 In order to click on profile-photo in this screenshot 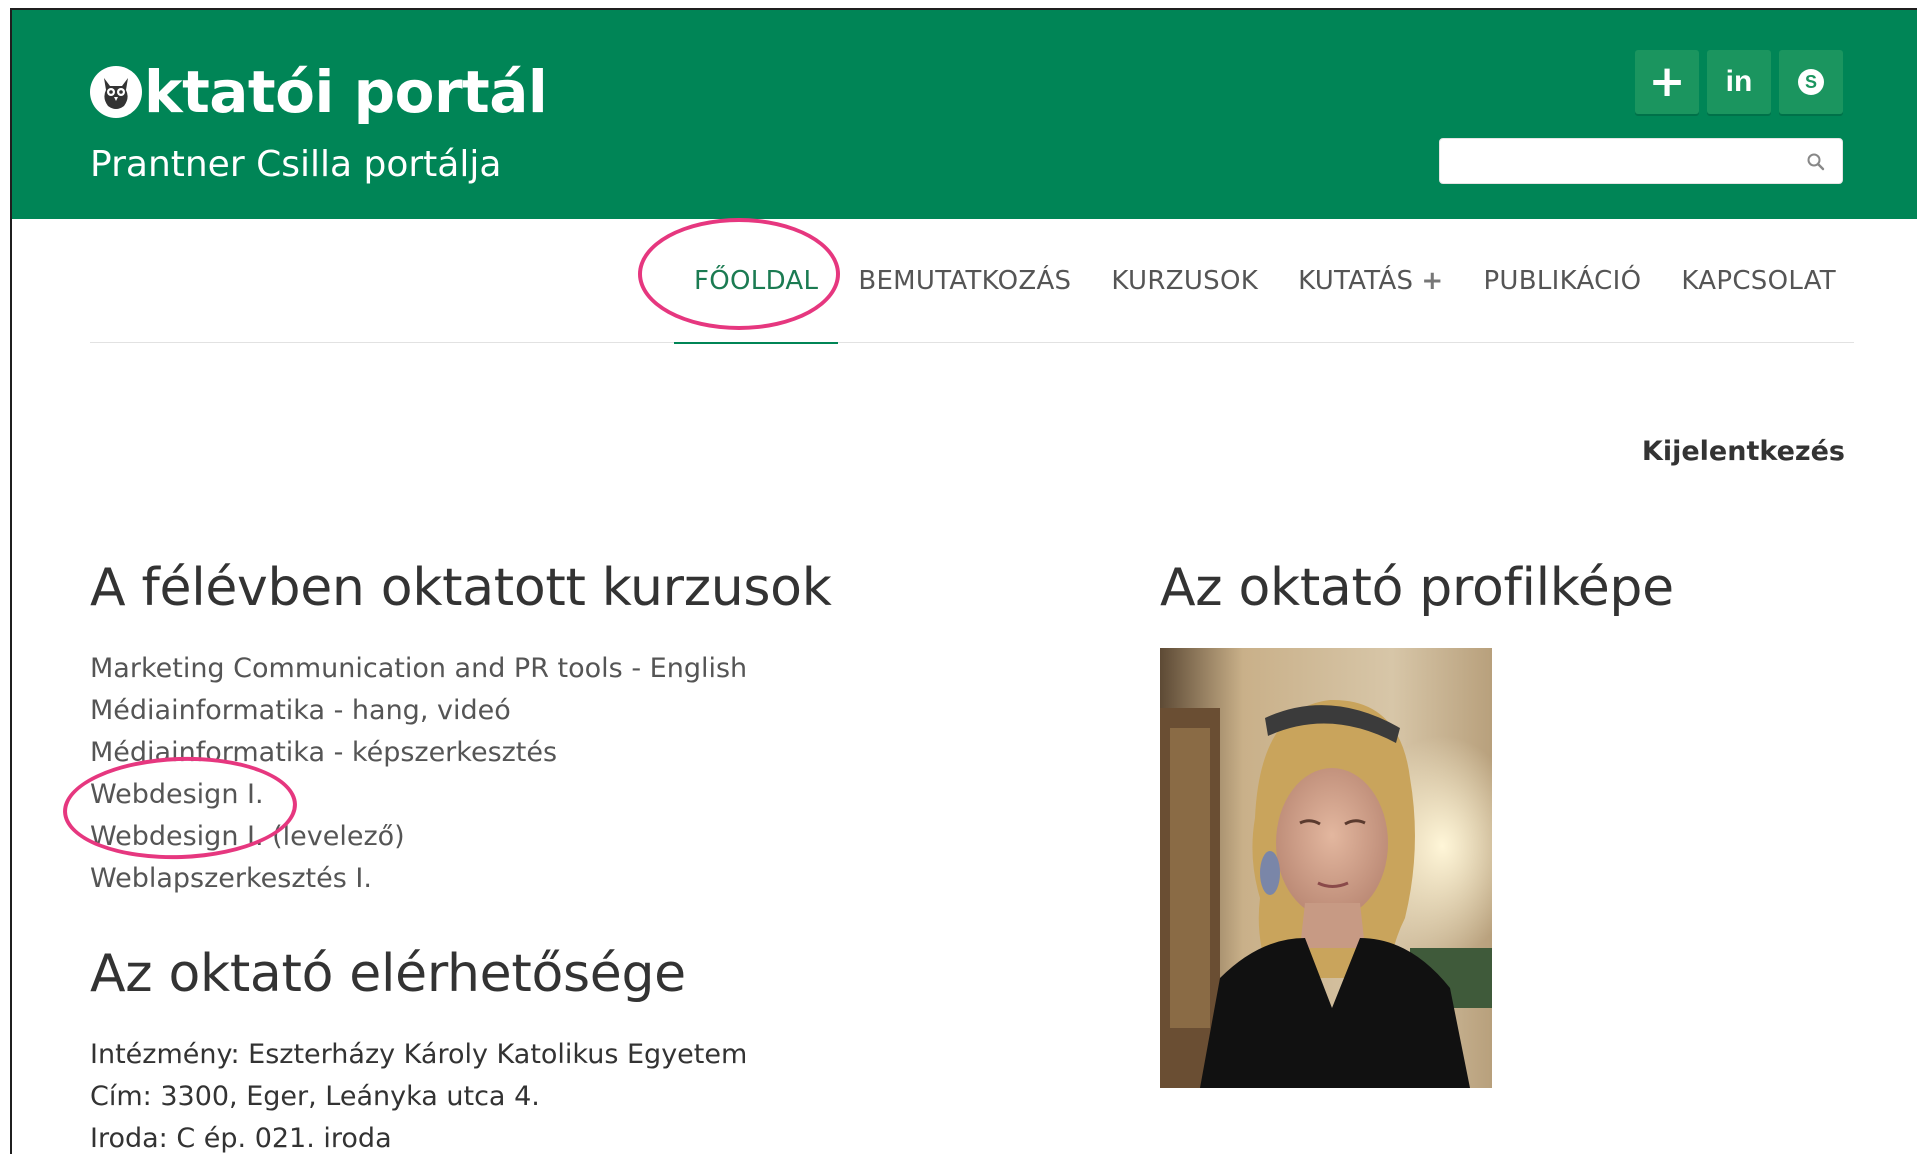, I will do `click(1326, 868)`.